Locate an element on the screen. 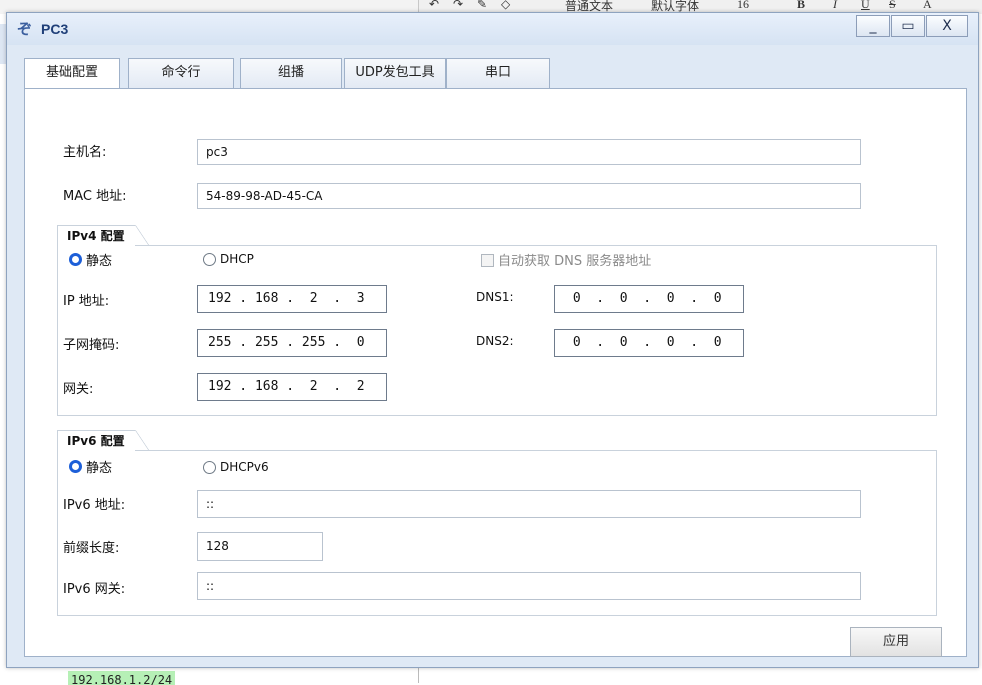 The height and width of the screenshot is (685, 982). ipv6-dhcp-radio is located at coordinates (209, 467).